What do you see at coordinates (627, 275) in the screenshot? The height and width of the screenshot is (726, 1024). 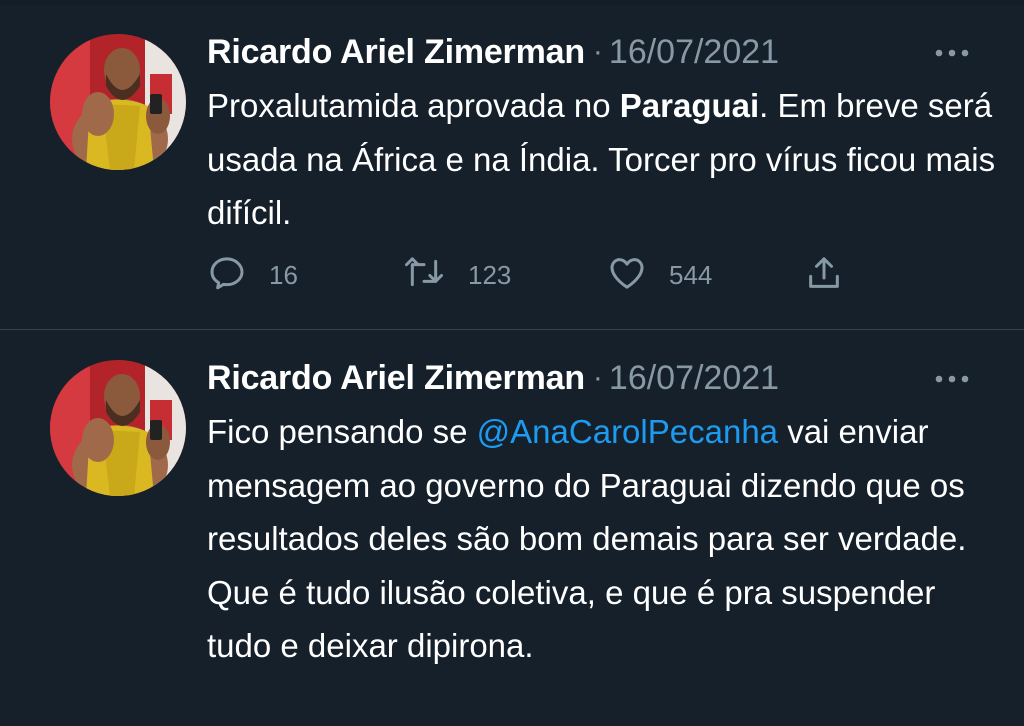 I see `heart-icon` at bounding box center [627, 275].